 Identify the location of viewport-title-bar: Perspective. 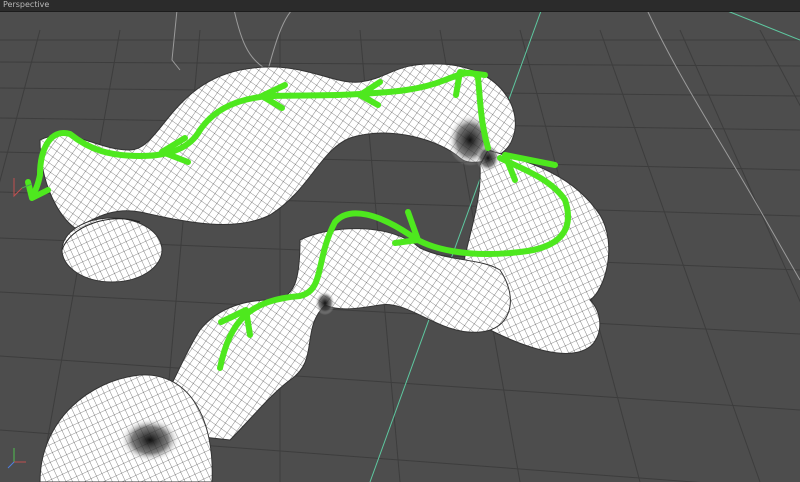
(400, 6).